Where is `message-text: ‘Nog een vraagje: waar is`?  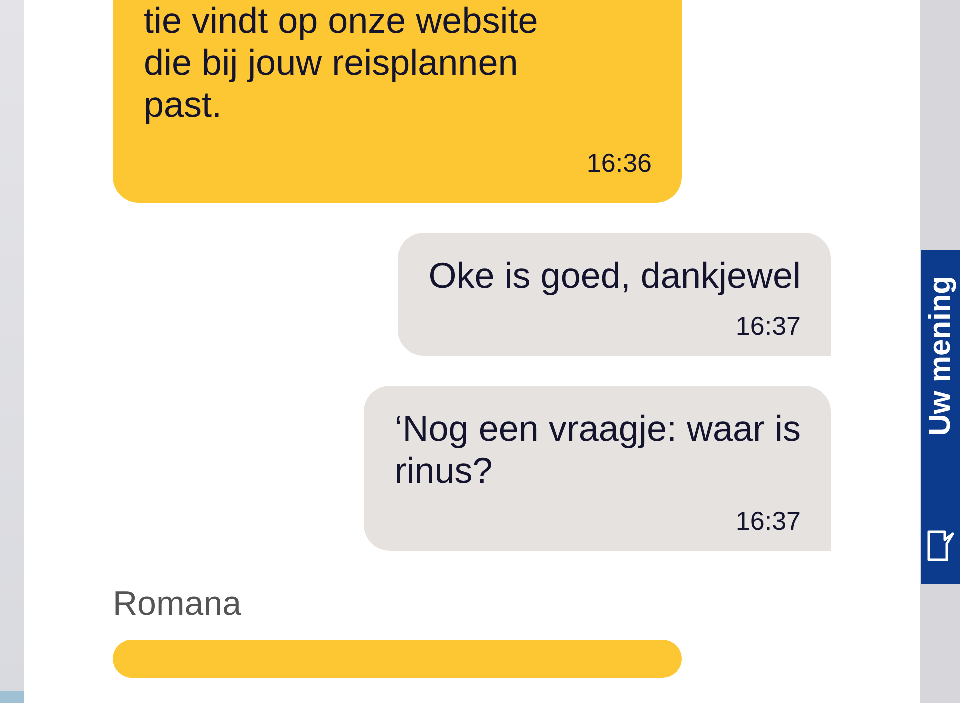 message-text: ‘Nog een vraagje: waar is is located at coordinates (597, 429).